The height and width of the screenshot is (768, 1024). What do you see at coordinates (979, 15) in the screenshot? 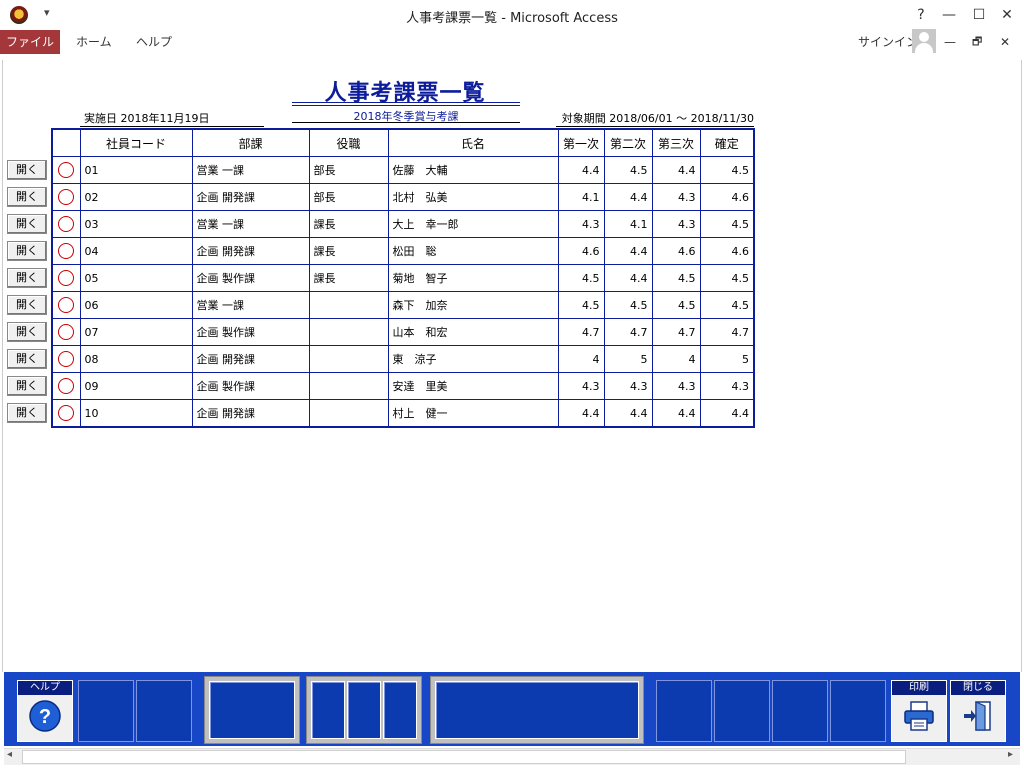
I see `maximize-button: ☐` at bounding box center [979, 15].